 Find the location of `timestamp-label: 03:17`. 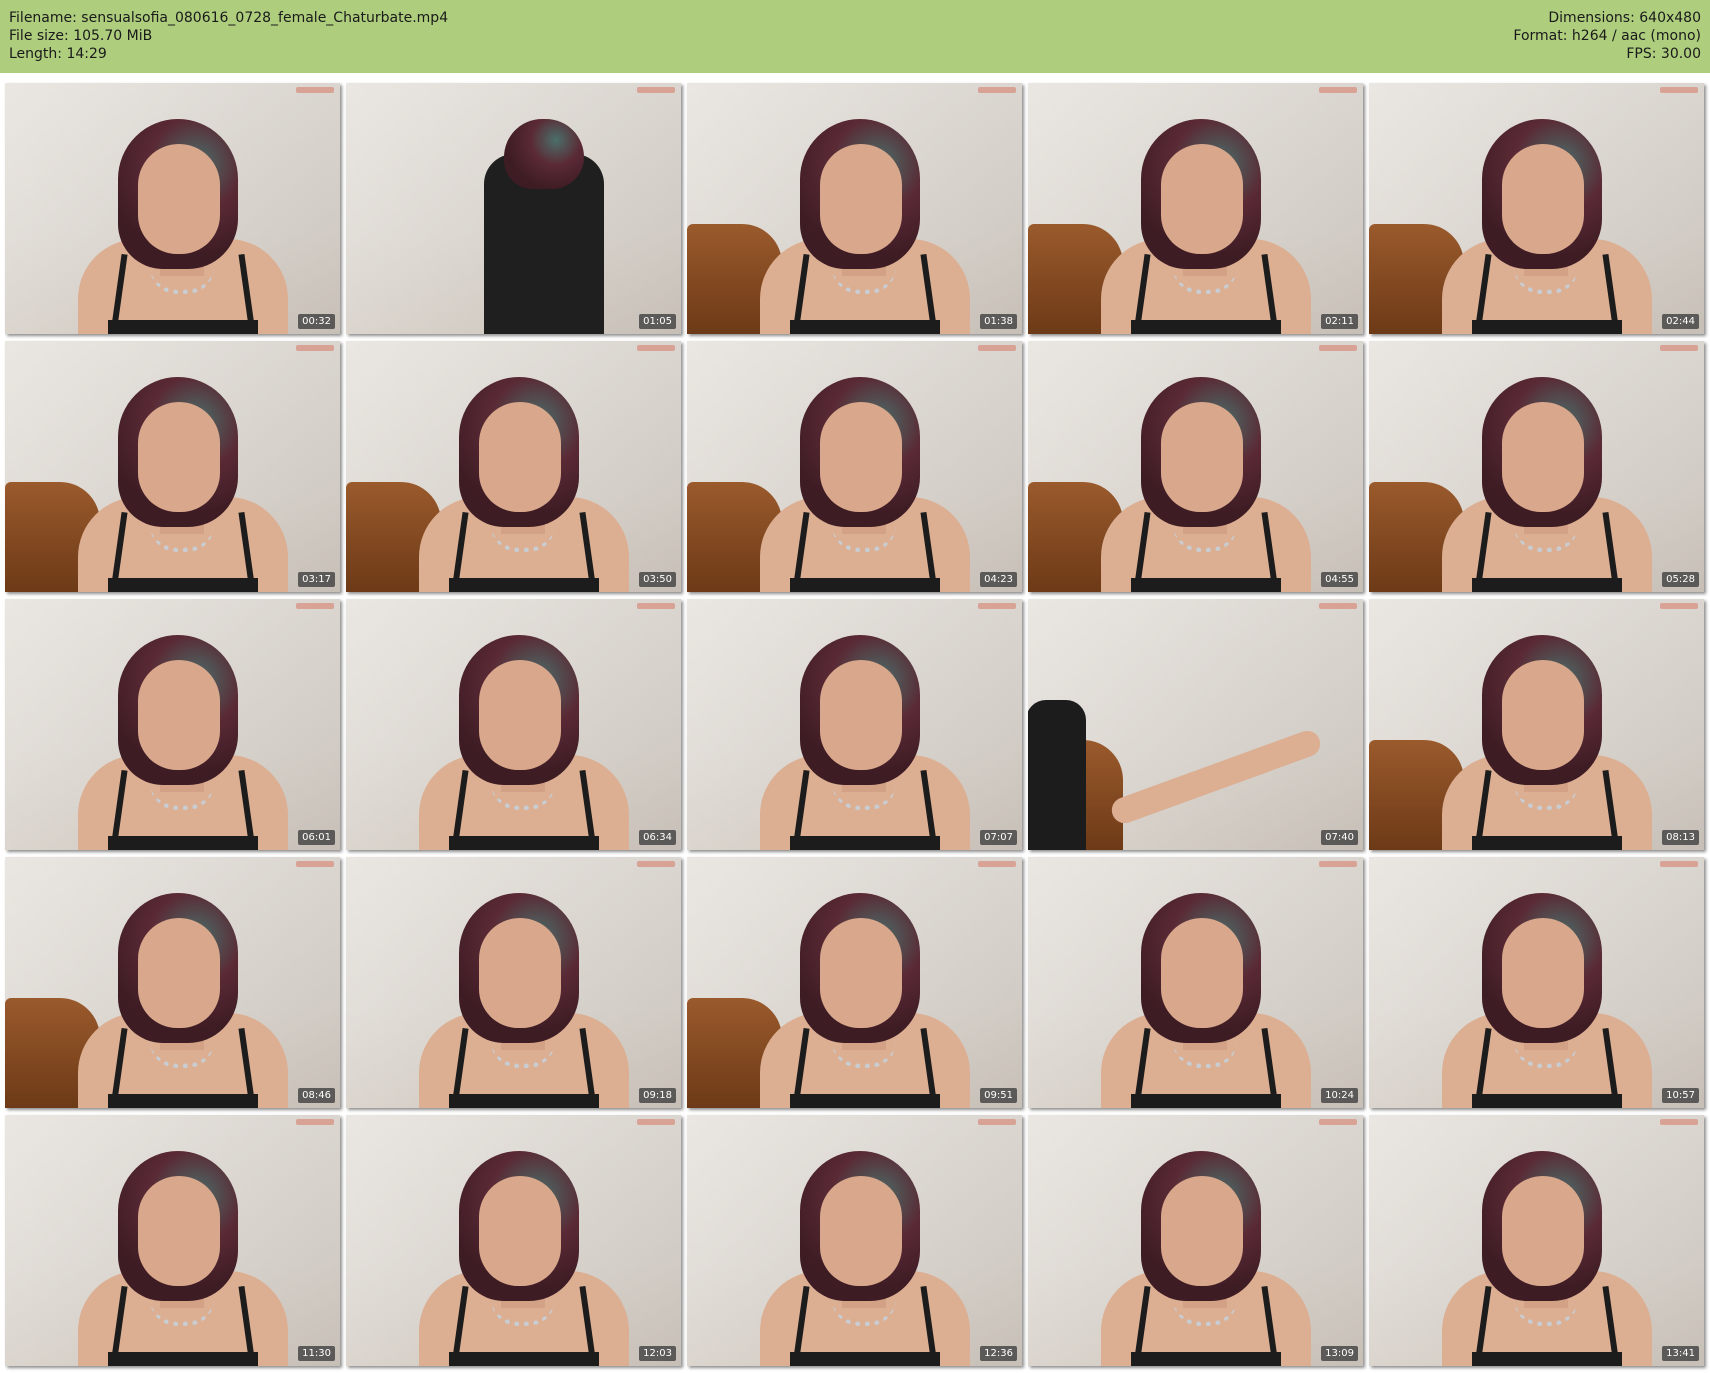

timestamp-label: 03:17 is located at coordinates (316, 579).